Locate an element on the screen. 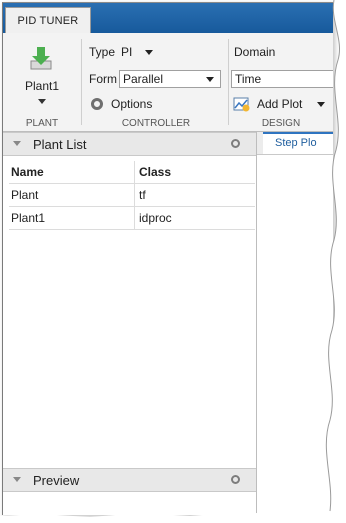 The width and height of the screenshot is (346, 523). table-header-row: Name Class is located at coordinates (132, 172).